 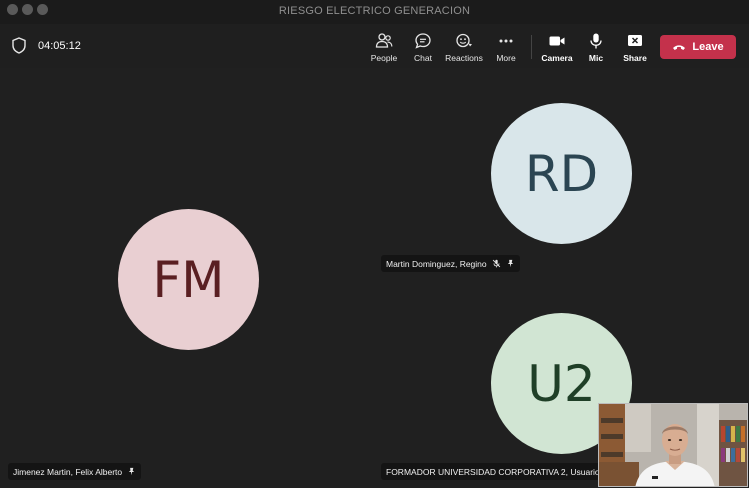 What do you see at coordinates (464, 40) in the screenshot?
I see `reactions-icon` at bounding box center [464, 40].